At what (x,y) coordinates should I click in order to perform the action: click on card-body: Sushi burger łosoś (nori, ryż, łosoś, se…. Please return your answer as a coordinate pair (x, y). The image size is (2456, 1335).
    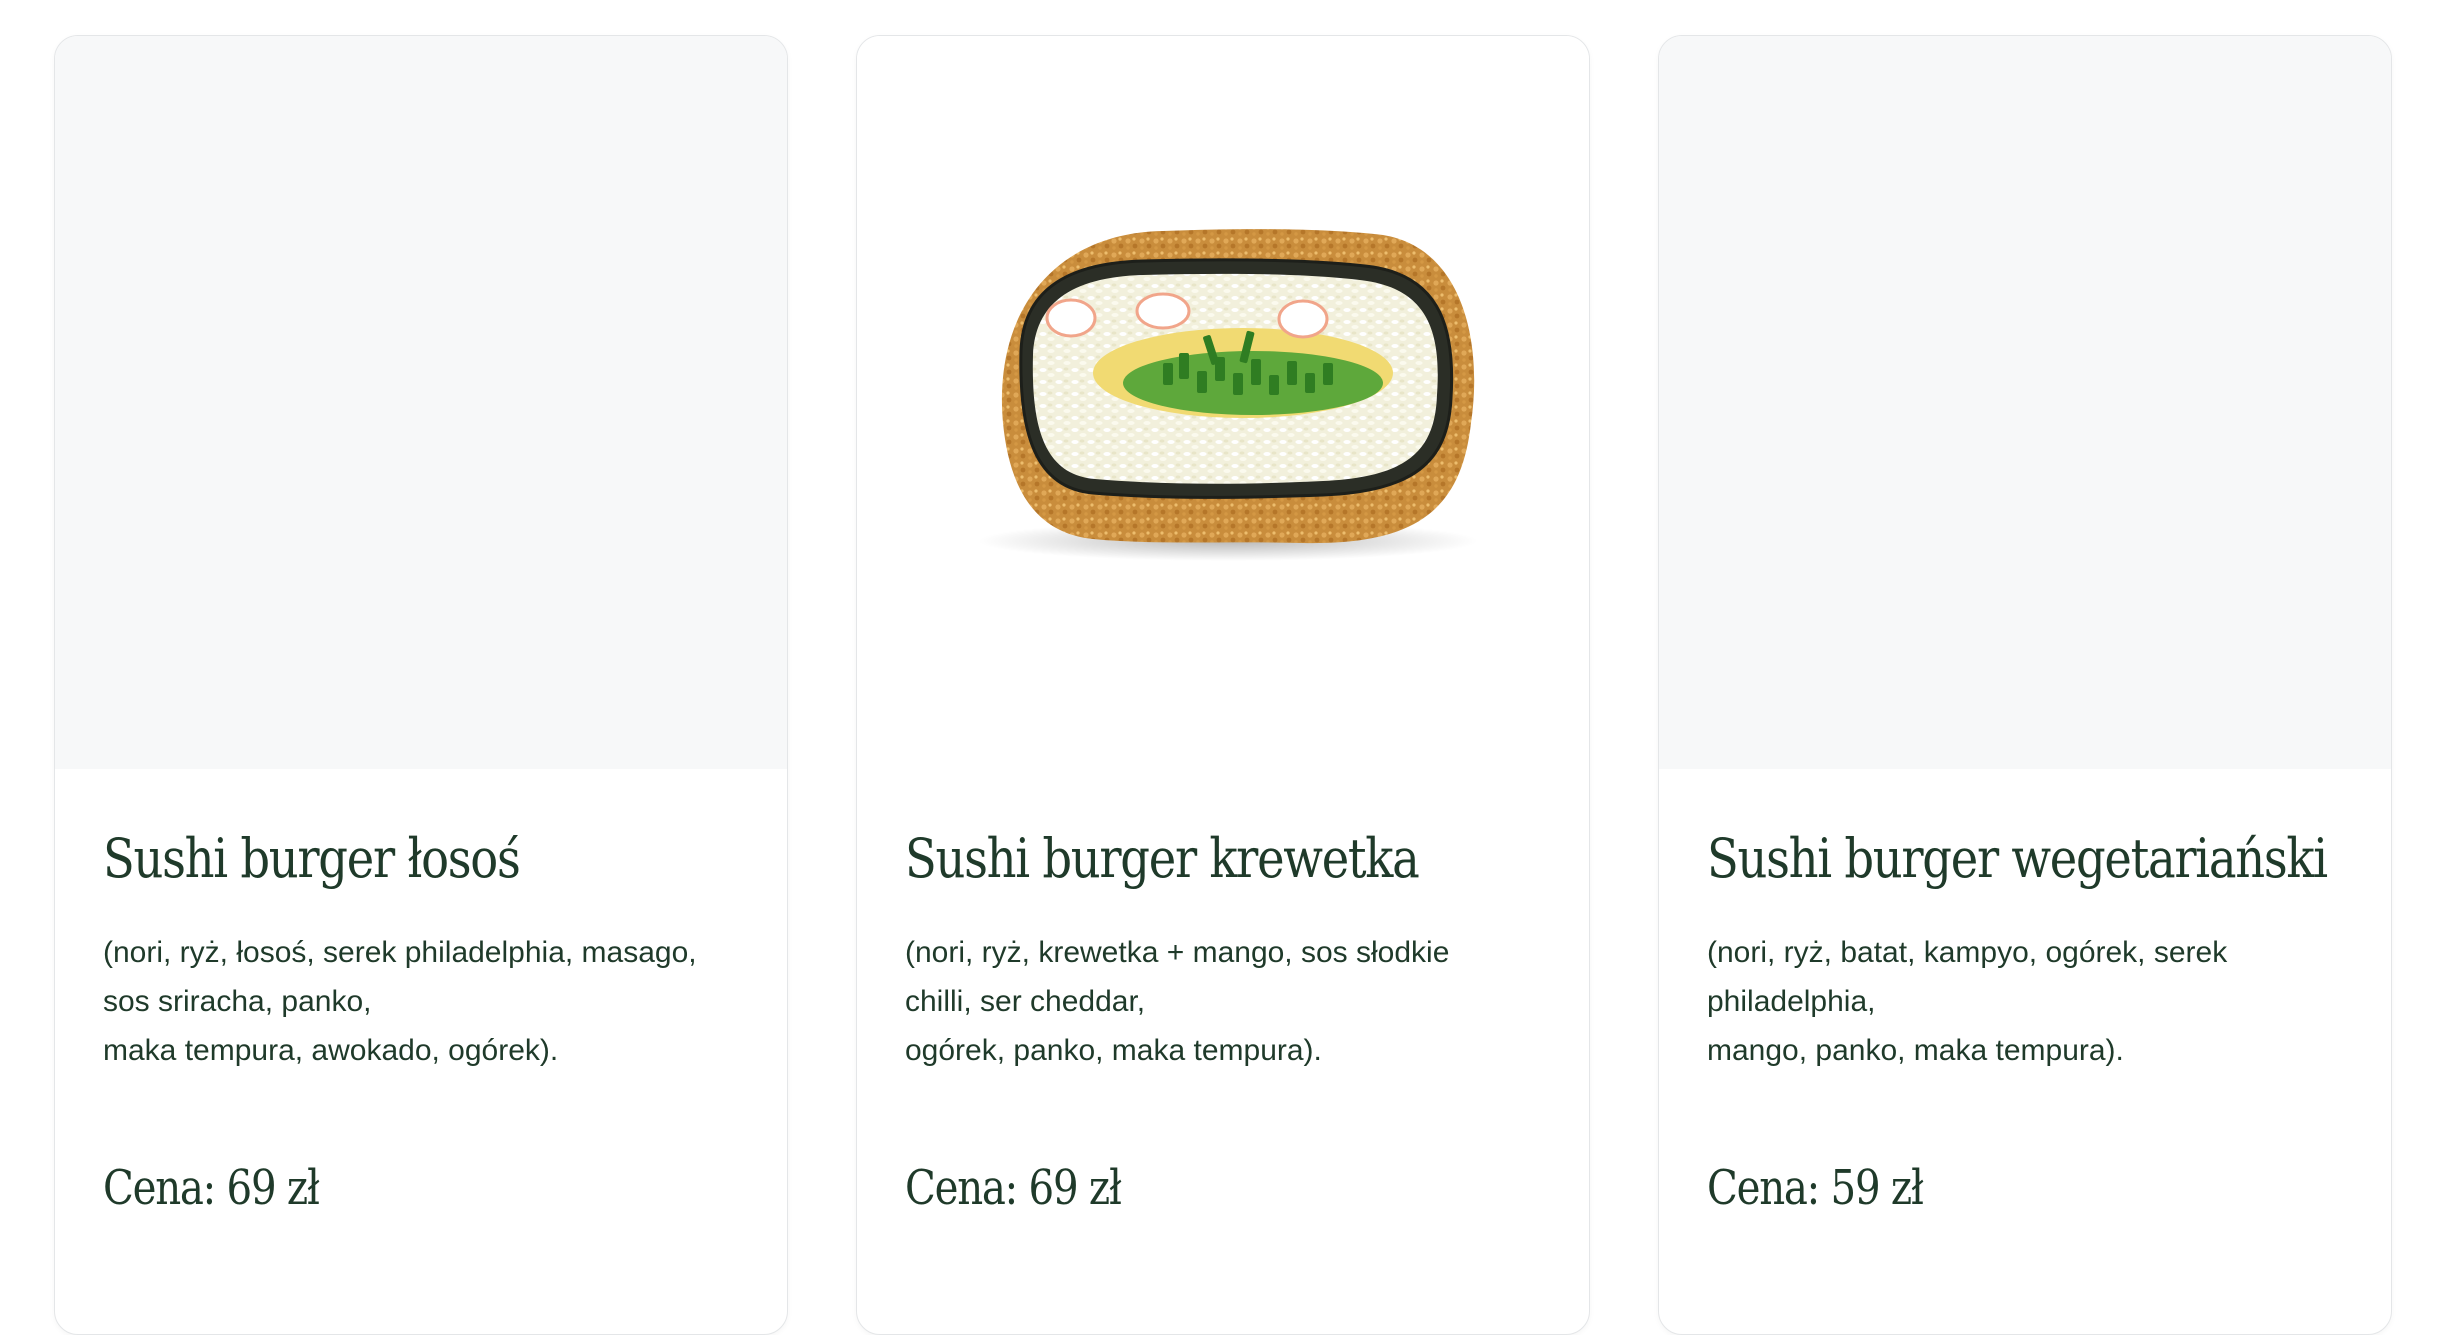
    Looking at the image, I should click on (421, 993).